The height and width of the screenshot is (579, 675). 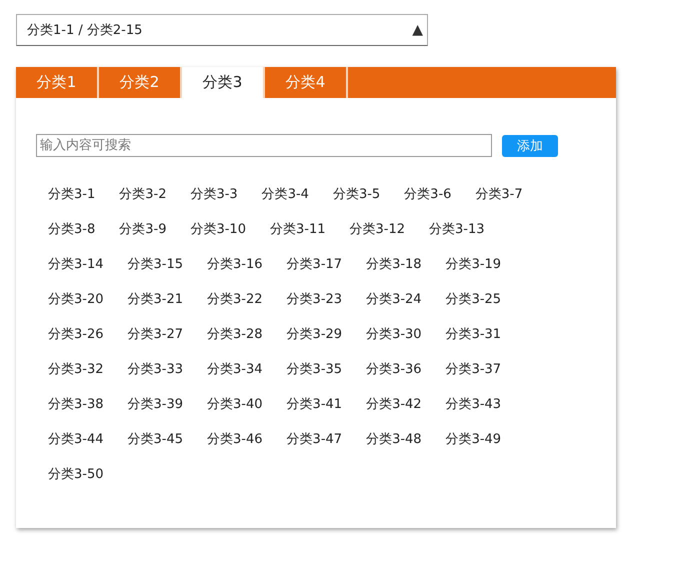 What do you see at coordinates (76, 299) in the screenshot?
I see `category-item: 分类3-20` at bounding box center [76, 299].